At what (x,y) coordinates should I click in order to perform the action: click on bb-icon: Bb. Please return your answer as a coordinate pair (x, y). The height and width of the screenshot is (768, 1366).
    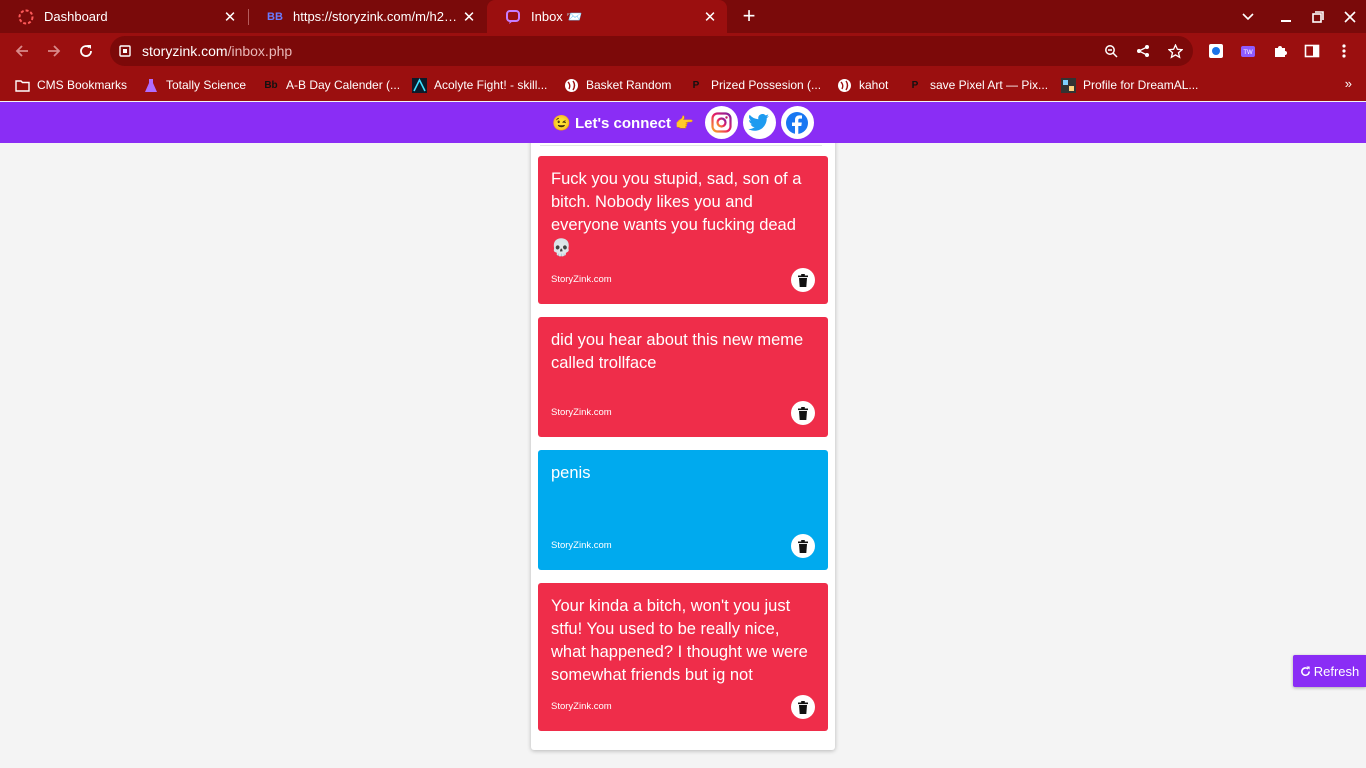
    Looking at the image, I should click on (271, 85).